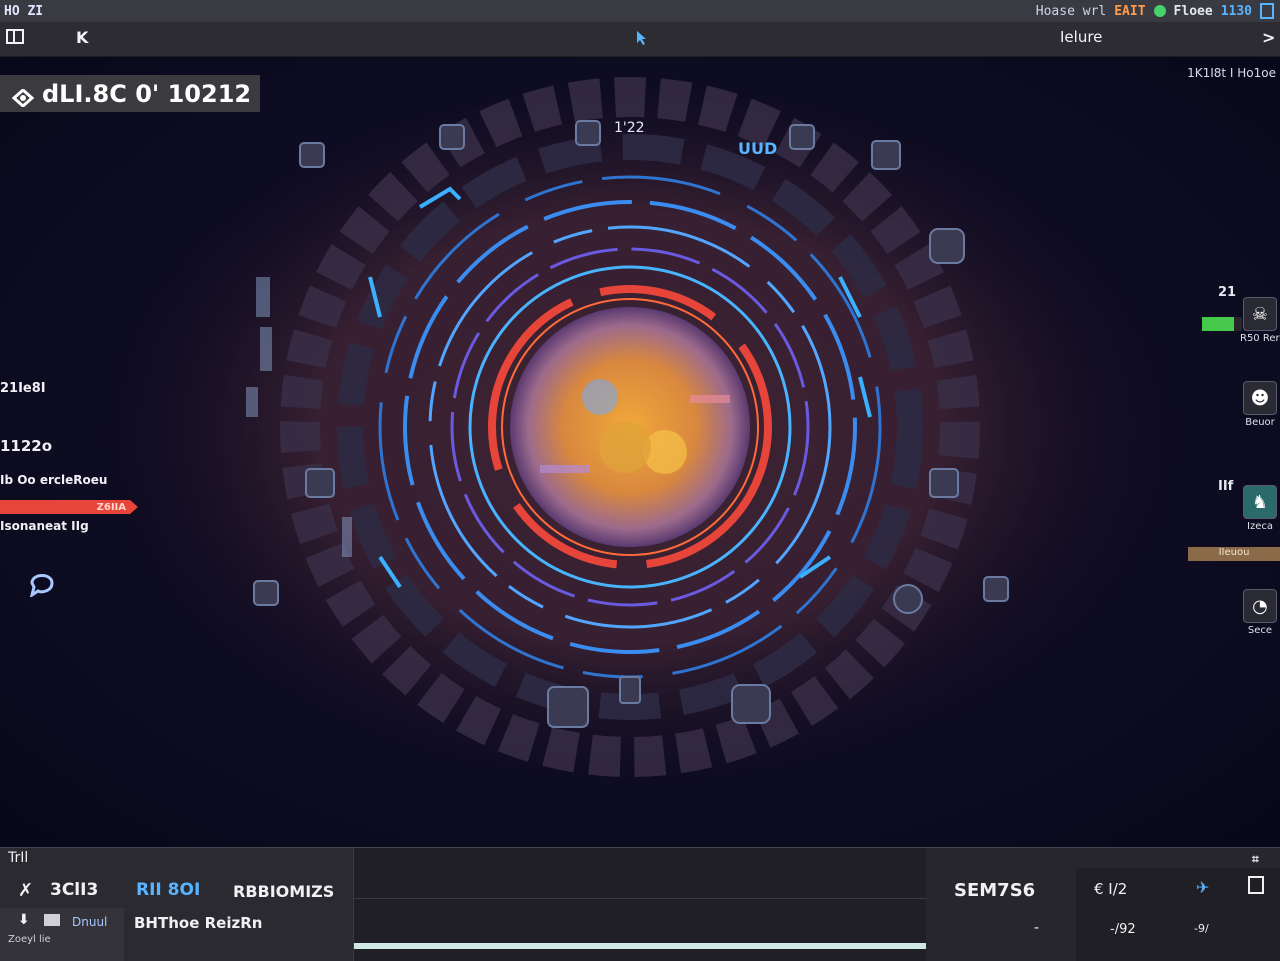 This screenshot has height=961, width=1280. Describe the element at coordinates (1267, 11) in the screenshot. I see `window-icon` at that location.